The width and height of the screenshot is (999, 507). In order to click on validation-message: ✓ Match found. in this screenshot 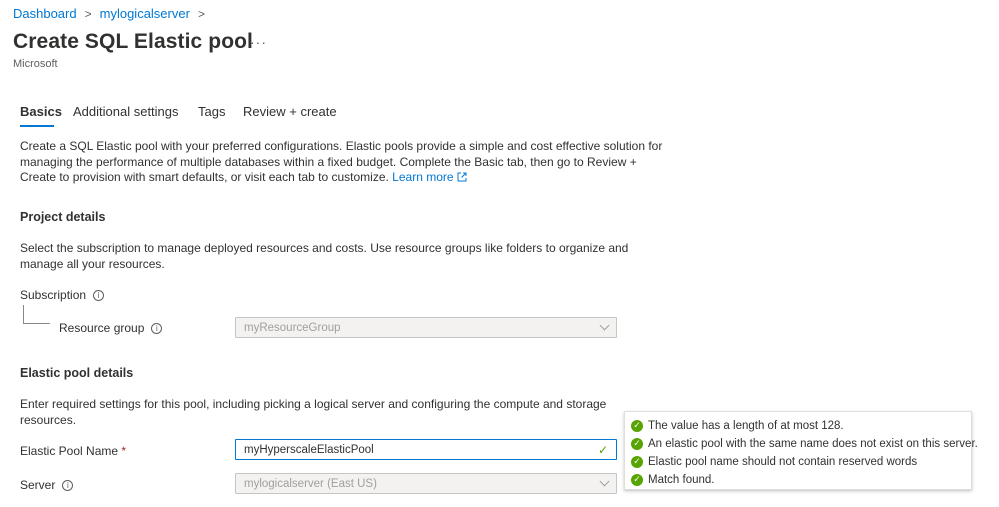, I will do `click(798, 480)`.